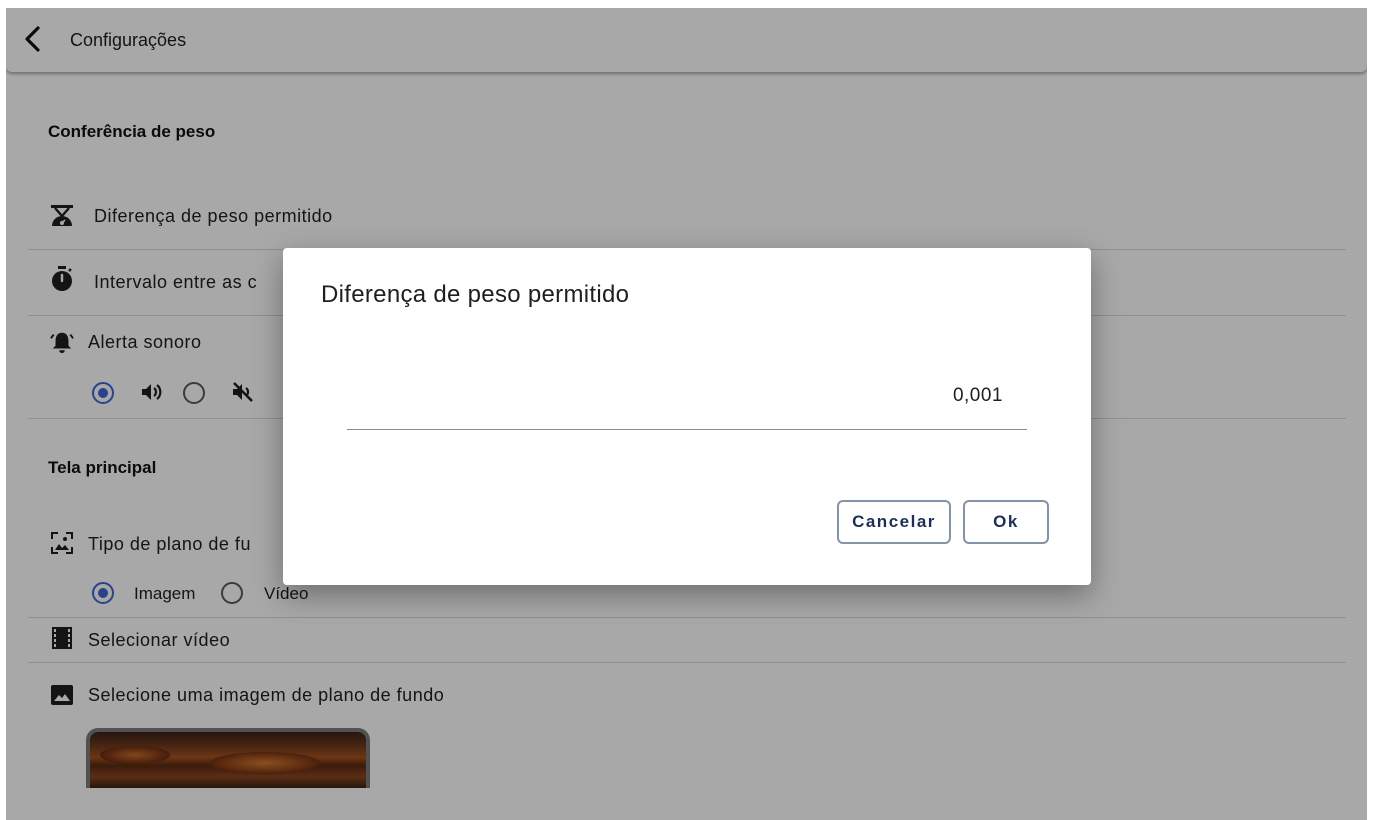  Describe the element at coordinates (1006, 522) in the screenshot. I see `ok-button: Ok` at that location.